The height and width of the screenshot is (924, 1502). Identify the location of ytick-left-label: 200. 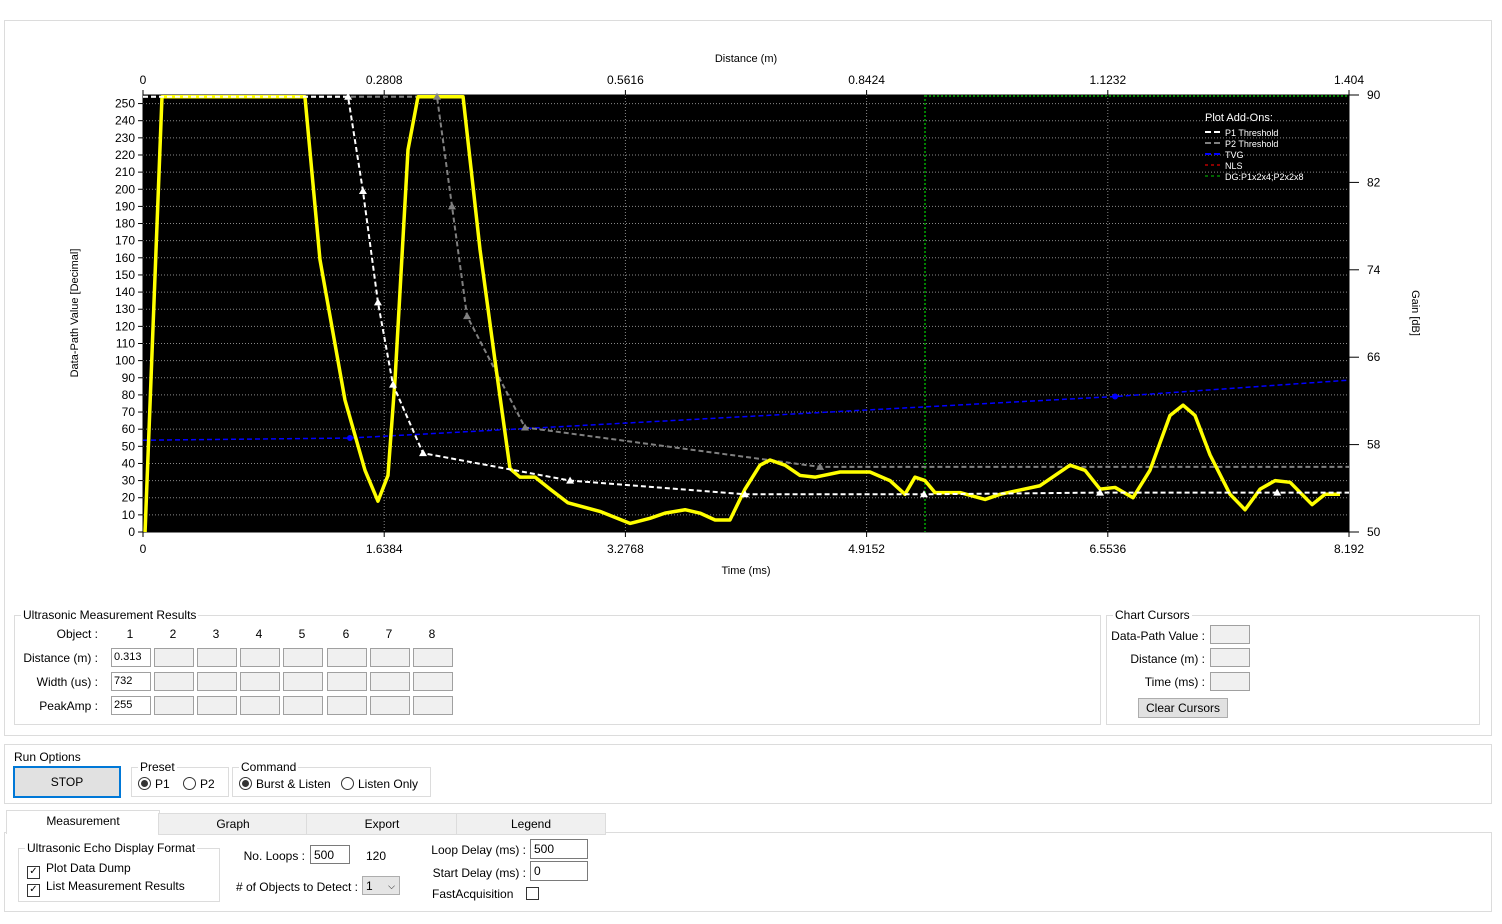
(125, 189).